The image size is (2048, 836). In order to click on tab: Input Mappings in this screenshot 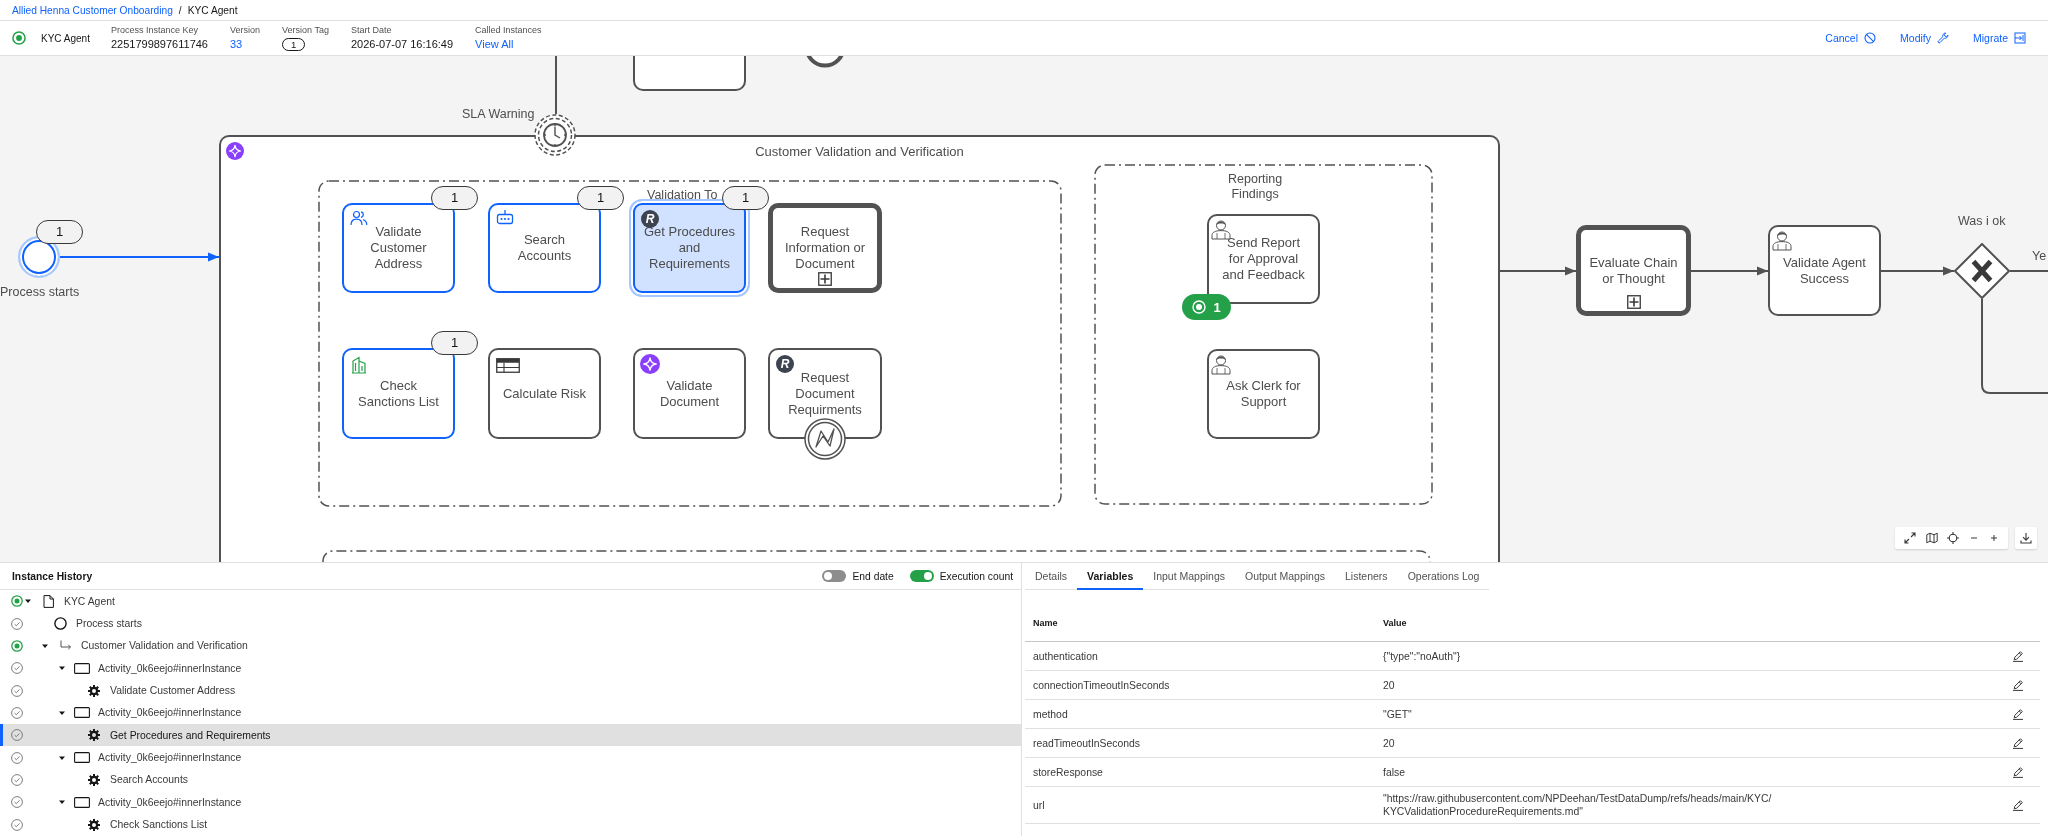, I will do `click(1189, 576)`.